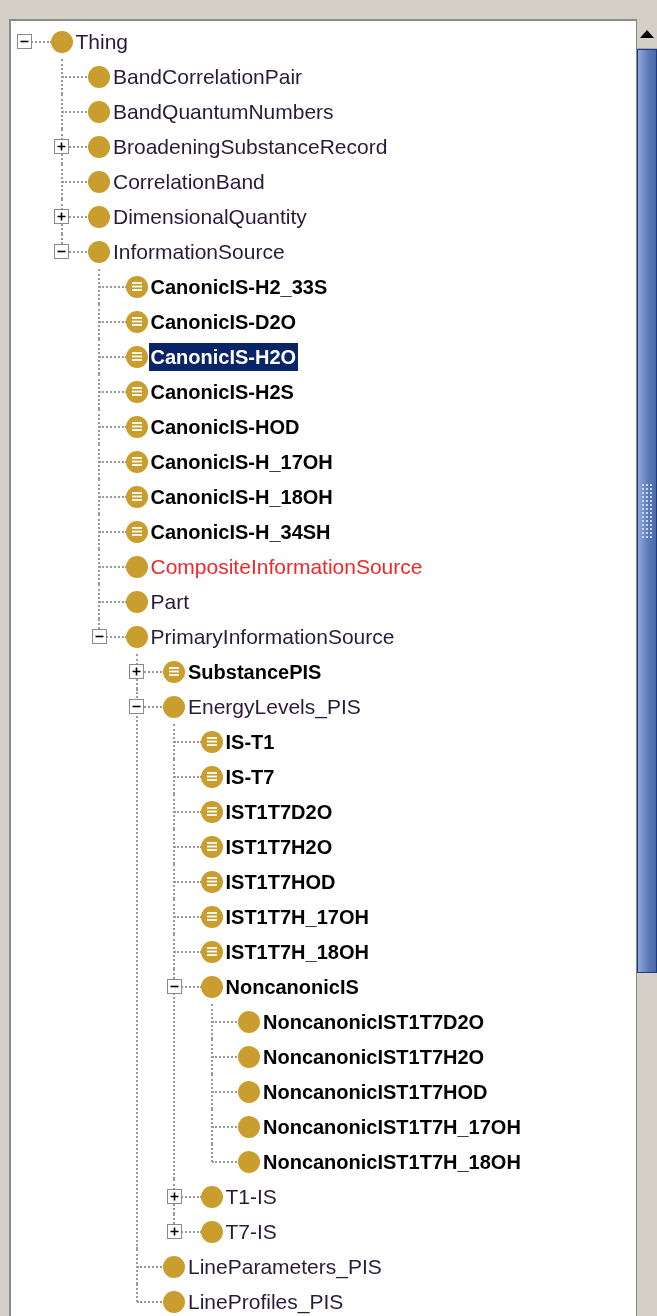 The image size is (657, 1316). What do you see at coordinates (255, 671) in the screenshot?
I see `tree-item: SubstancePIS` at bounding box center [255, 671].